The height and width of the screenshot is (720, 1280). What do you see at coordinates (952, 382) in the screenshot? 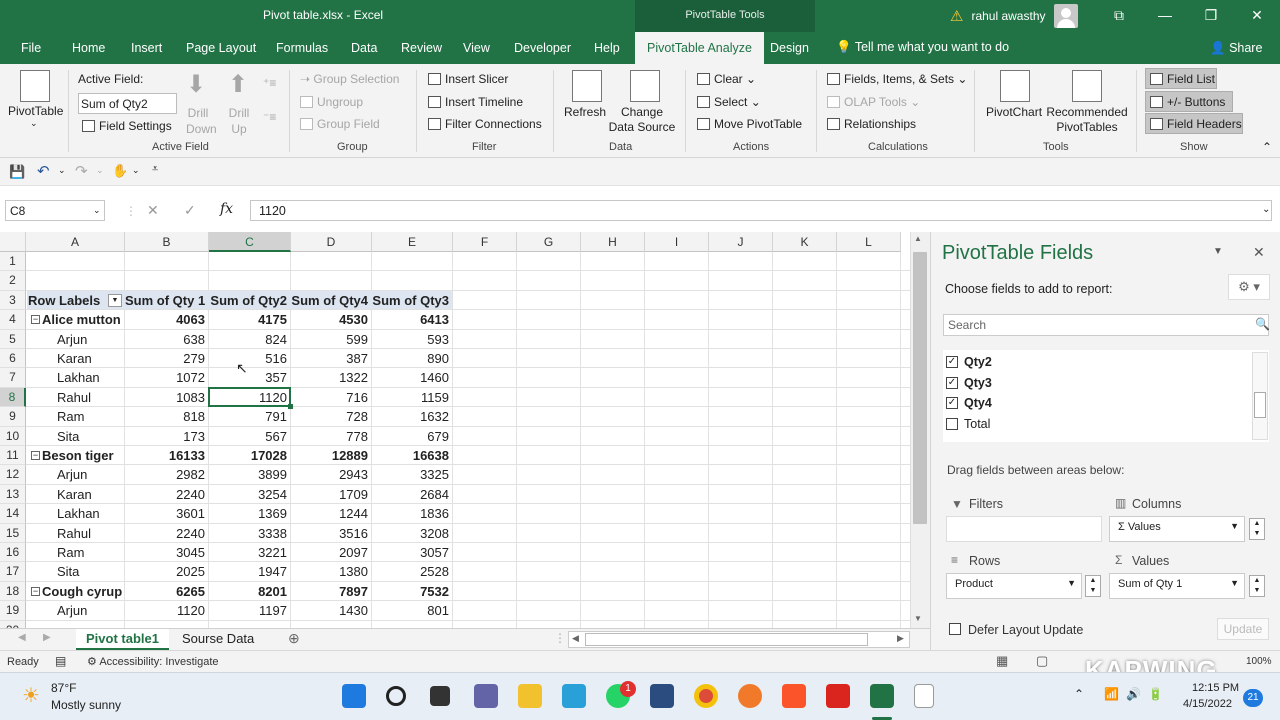
I see `field-checkbox-qty3: ✓` at bounding box center [952, 382].